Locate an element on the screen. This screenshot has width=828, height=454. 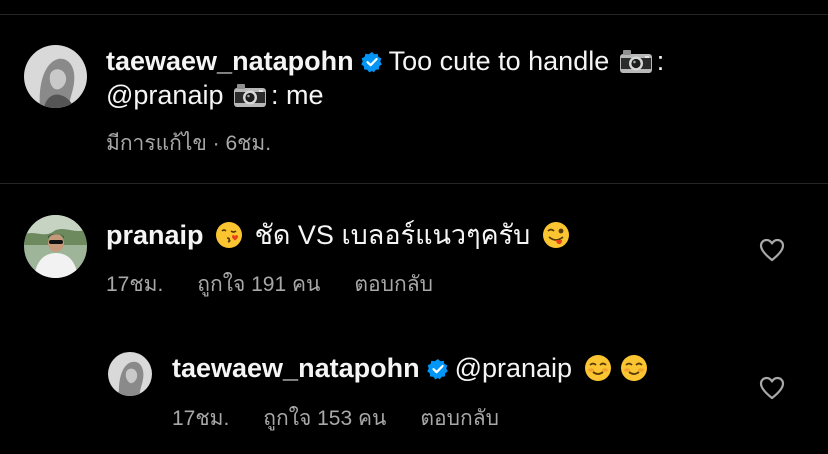
comment-like-button is located at coordinates (772, 250).